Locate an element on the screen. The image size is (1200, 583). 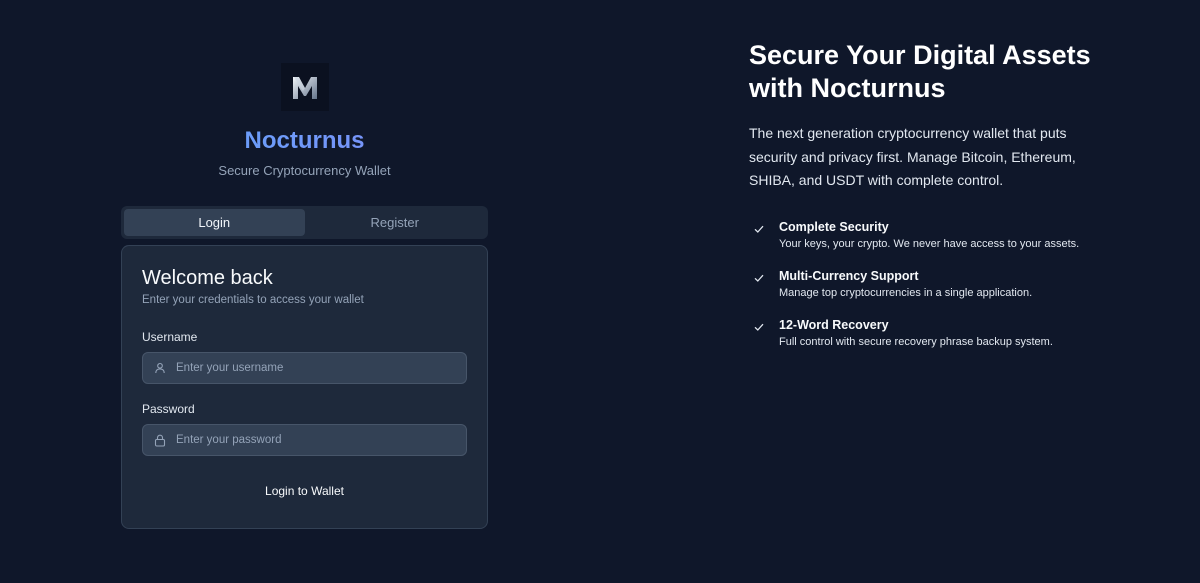
password-input is located at coordinates (321, 440).